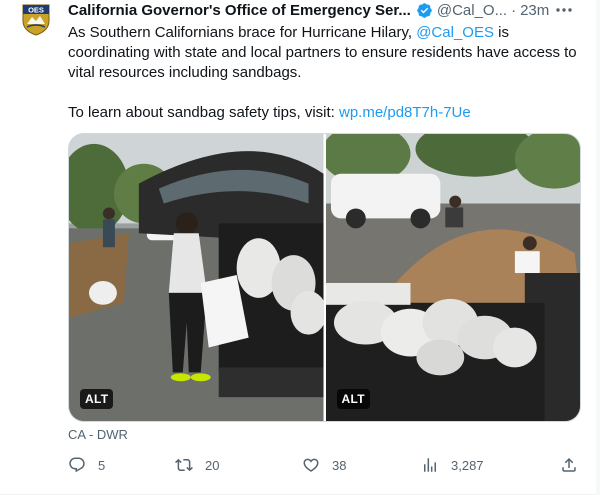 The image size is (600, 495). I want to click on avatar: OES, so click(36, 20).